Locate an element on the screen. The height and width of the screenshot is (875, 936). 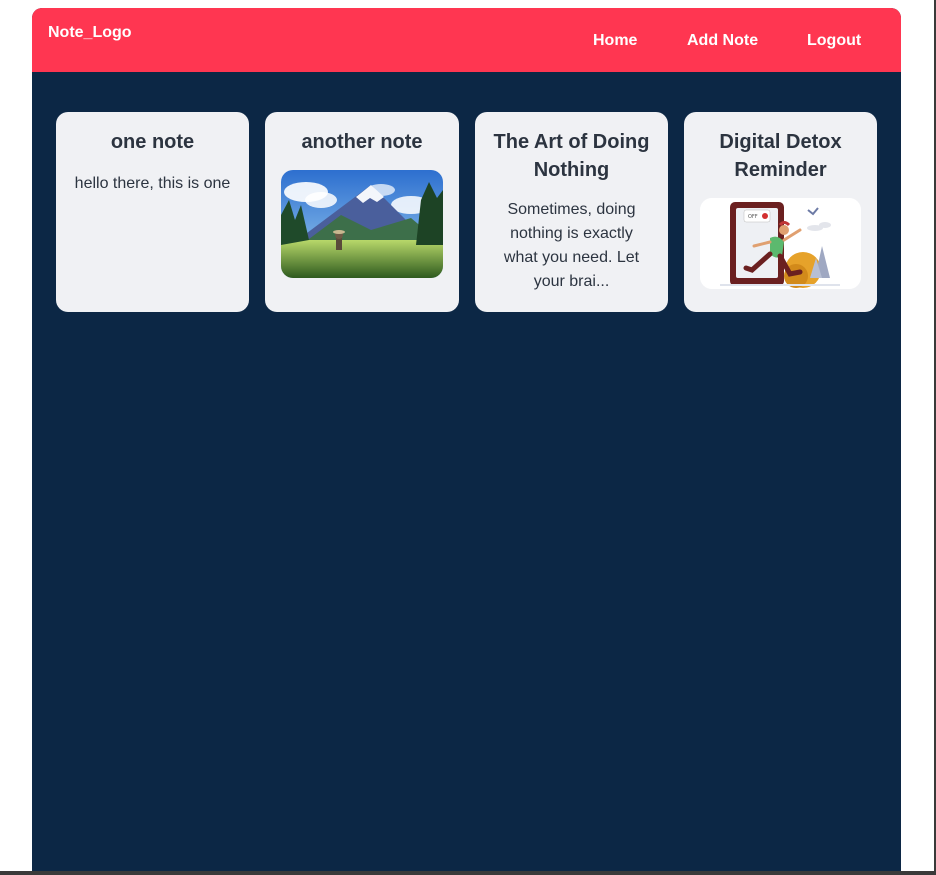
navbar: Note_Logo Home Add Note Logout is located at coordinates (466, 40).